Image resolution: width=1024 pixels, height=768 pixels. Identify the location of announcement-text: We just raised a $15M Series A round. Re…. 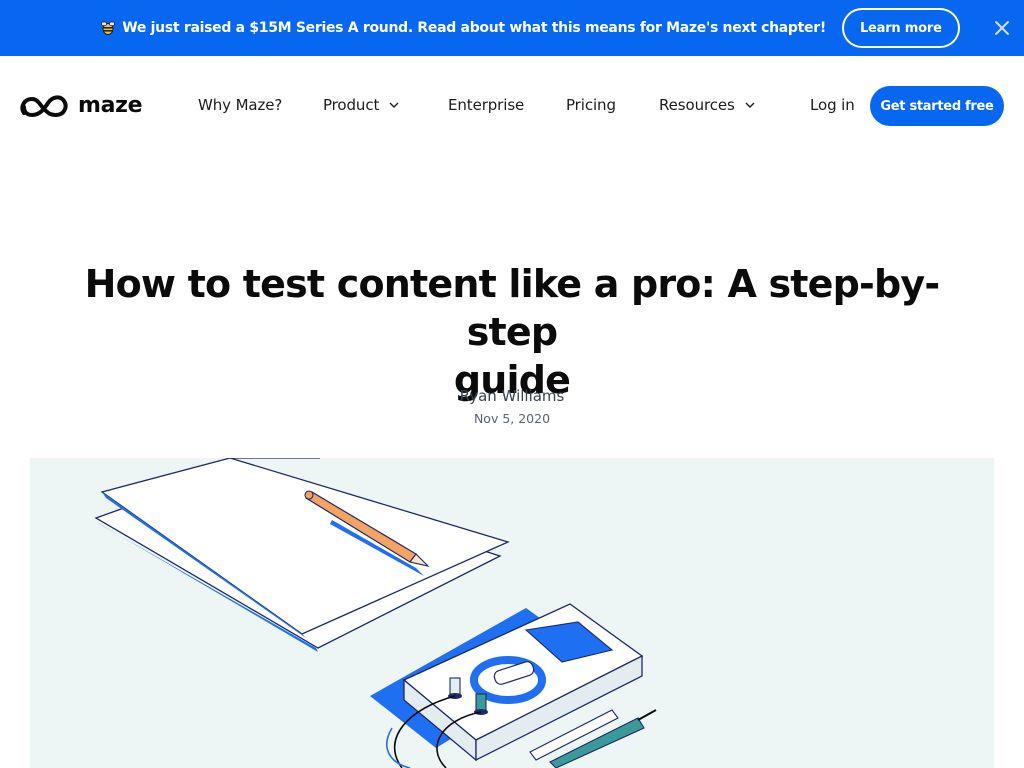
(474, 28).